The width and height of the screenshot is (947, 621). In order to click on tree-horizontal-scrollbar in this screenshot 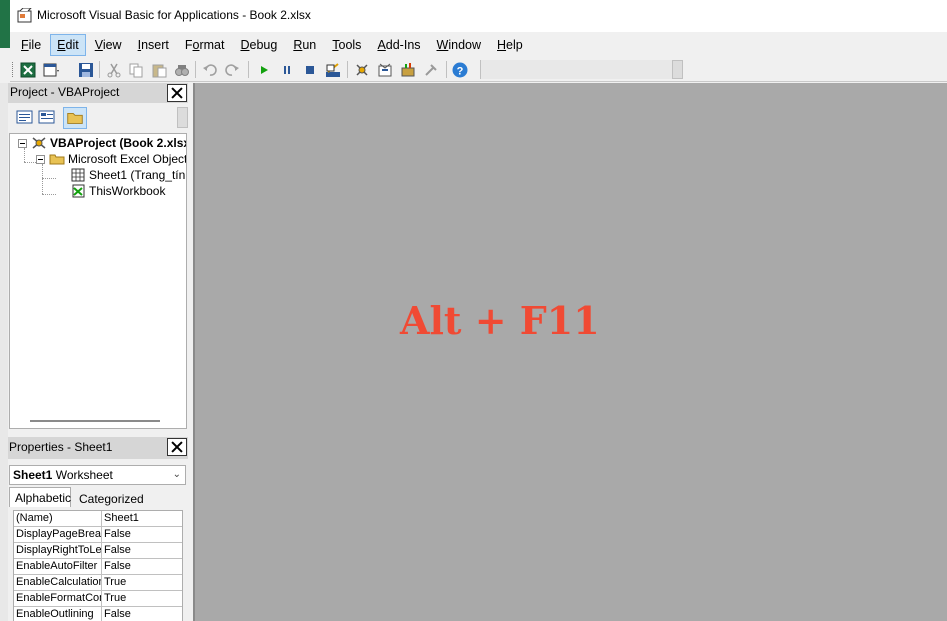, I will do `click(95, 421)`.